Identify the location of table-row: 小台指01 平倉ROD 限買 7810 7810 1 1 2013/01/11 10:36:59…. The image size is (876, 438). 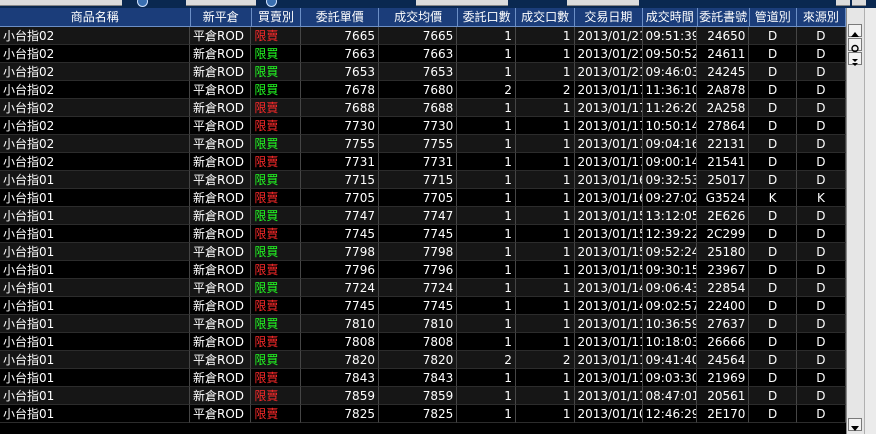
(423, 324).